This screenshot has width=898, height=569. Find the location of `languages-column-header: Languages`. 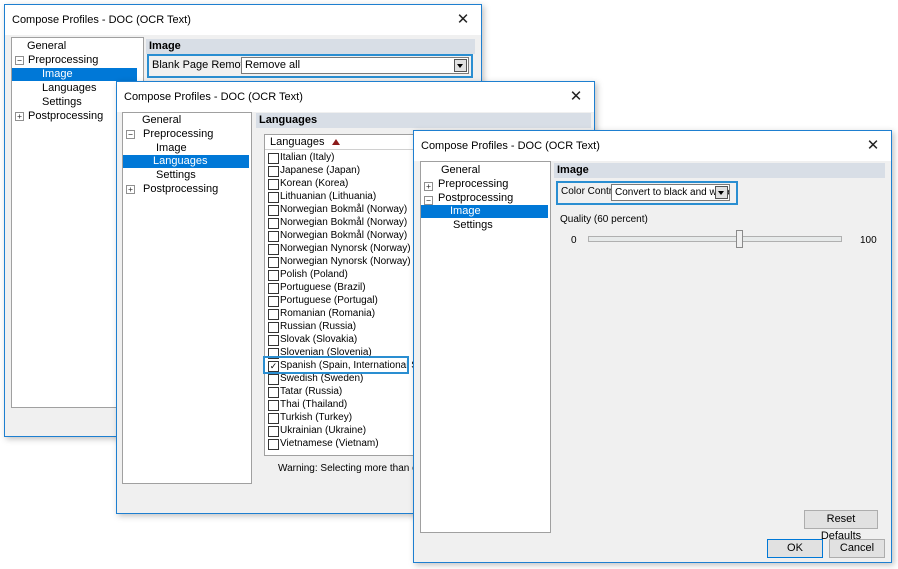

languages-column-header: Languages is located at coordinates (345, 142).